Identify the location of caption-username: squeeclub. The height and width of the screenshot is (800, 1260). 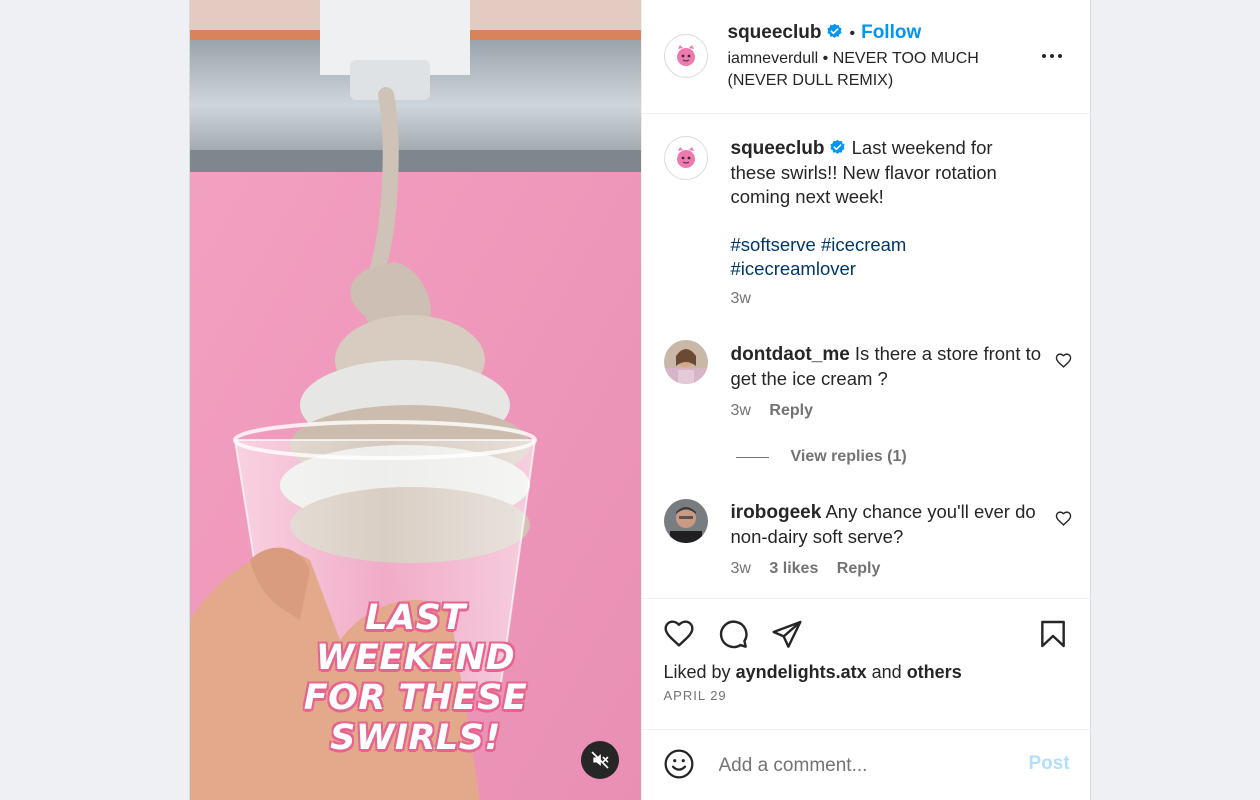
(778, 148).